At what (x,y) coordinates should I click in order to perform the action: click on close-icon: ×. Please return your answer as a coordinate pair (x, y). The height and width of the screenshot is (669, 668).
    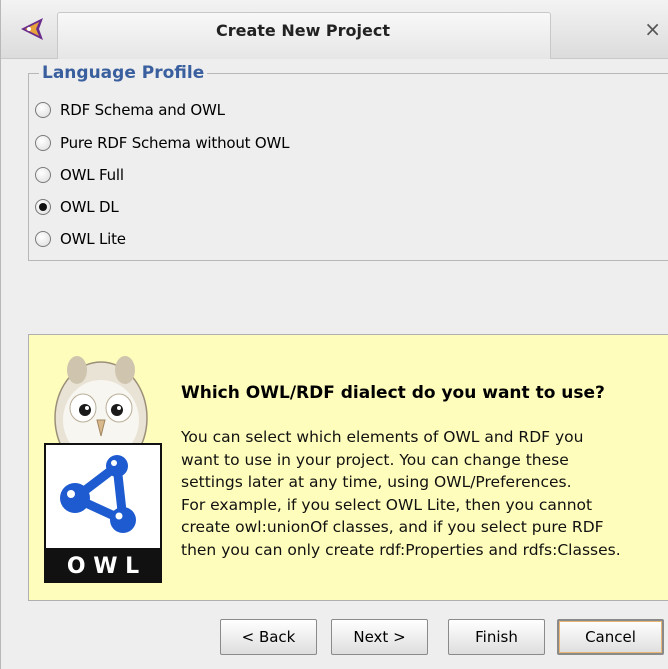
    Looking at the image, I should click on (652, 29).